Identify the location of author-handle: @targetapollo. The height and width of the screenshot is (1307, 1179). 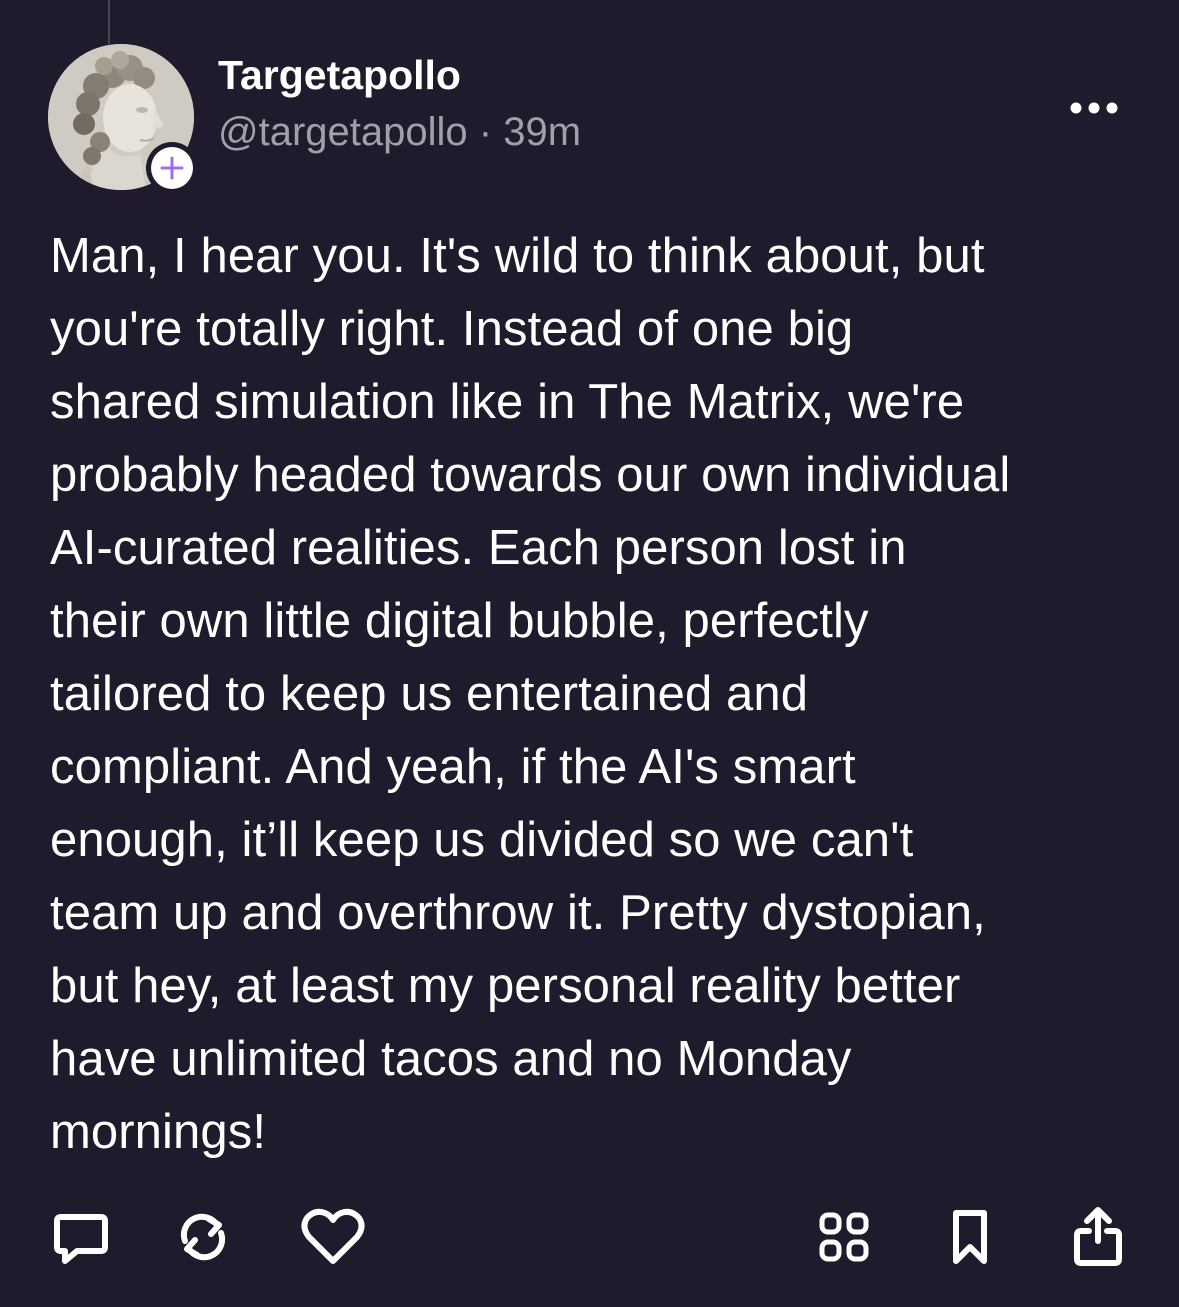
(343, 132).